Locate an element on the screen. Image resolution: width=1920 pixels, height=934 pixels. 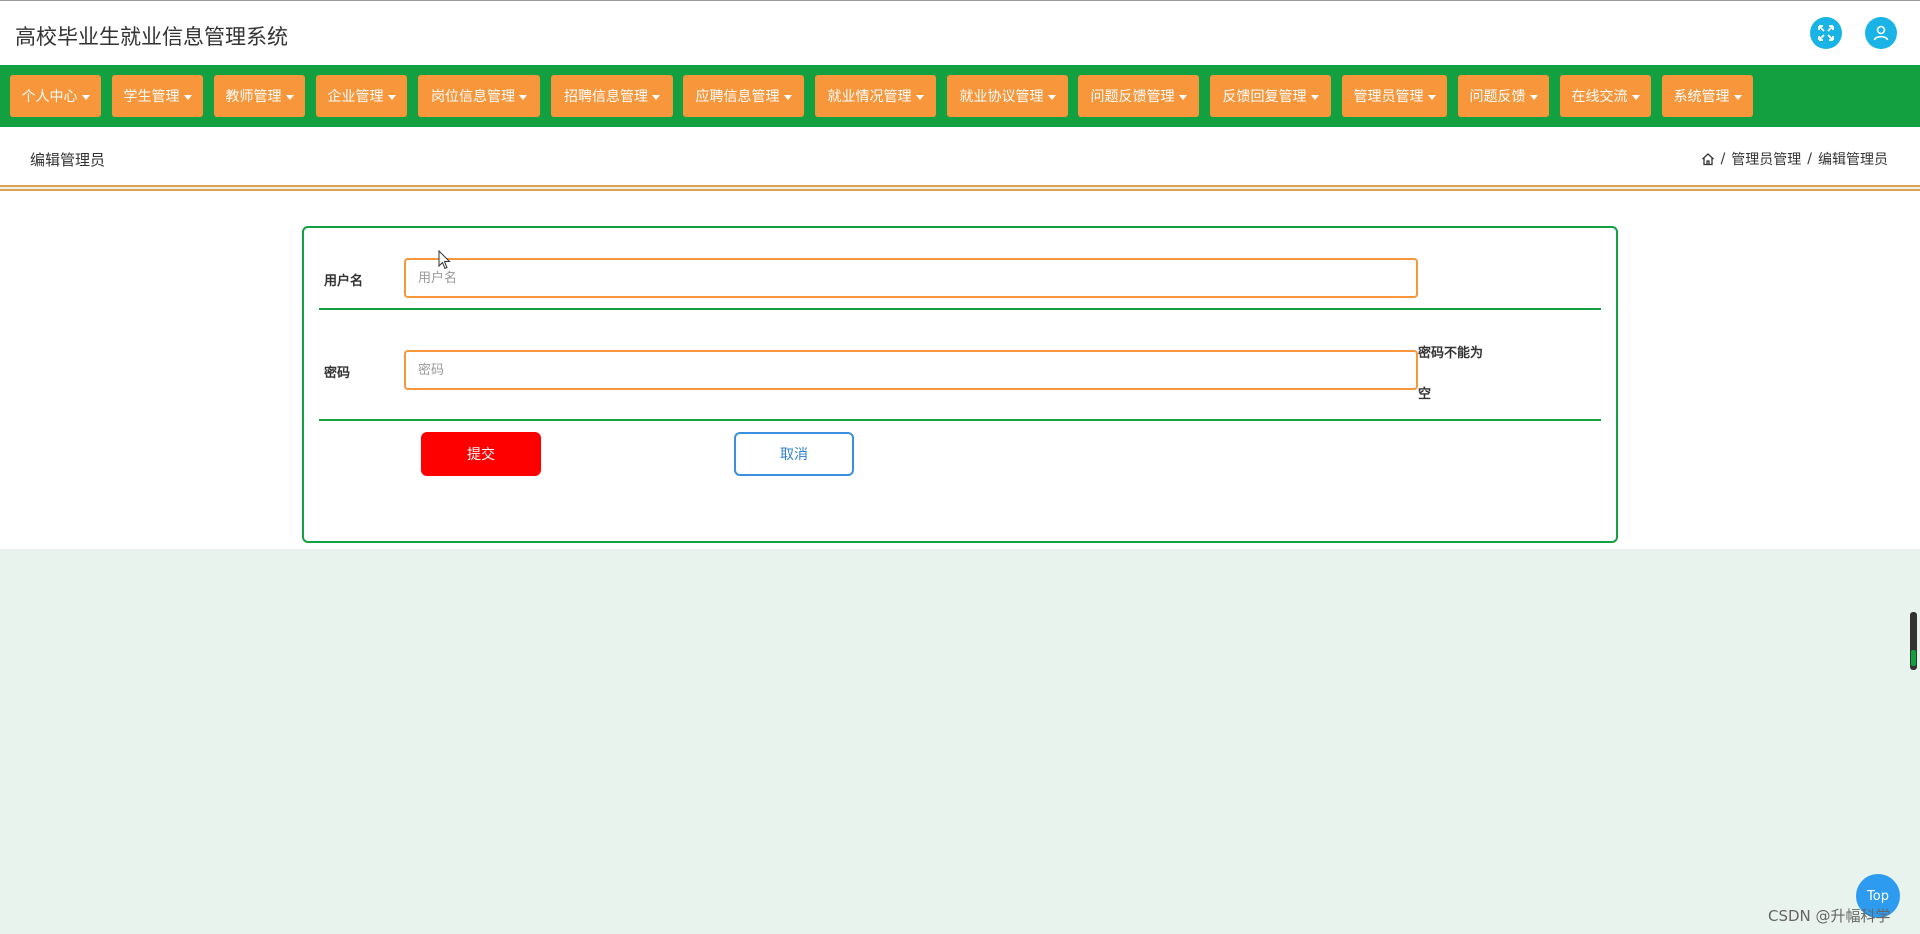
nav-item-agreements: 就业协议管理 is located at coordinates (1007, 96).